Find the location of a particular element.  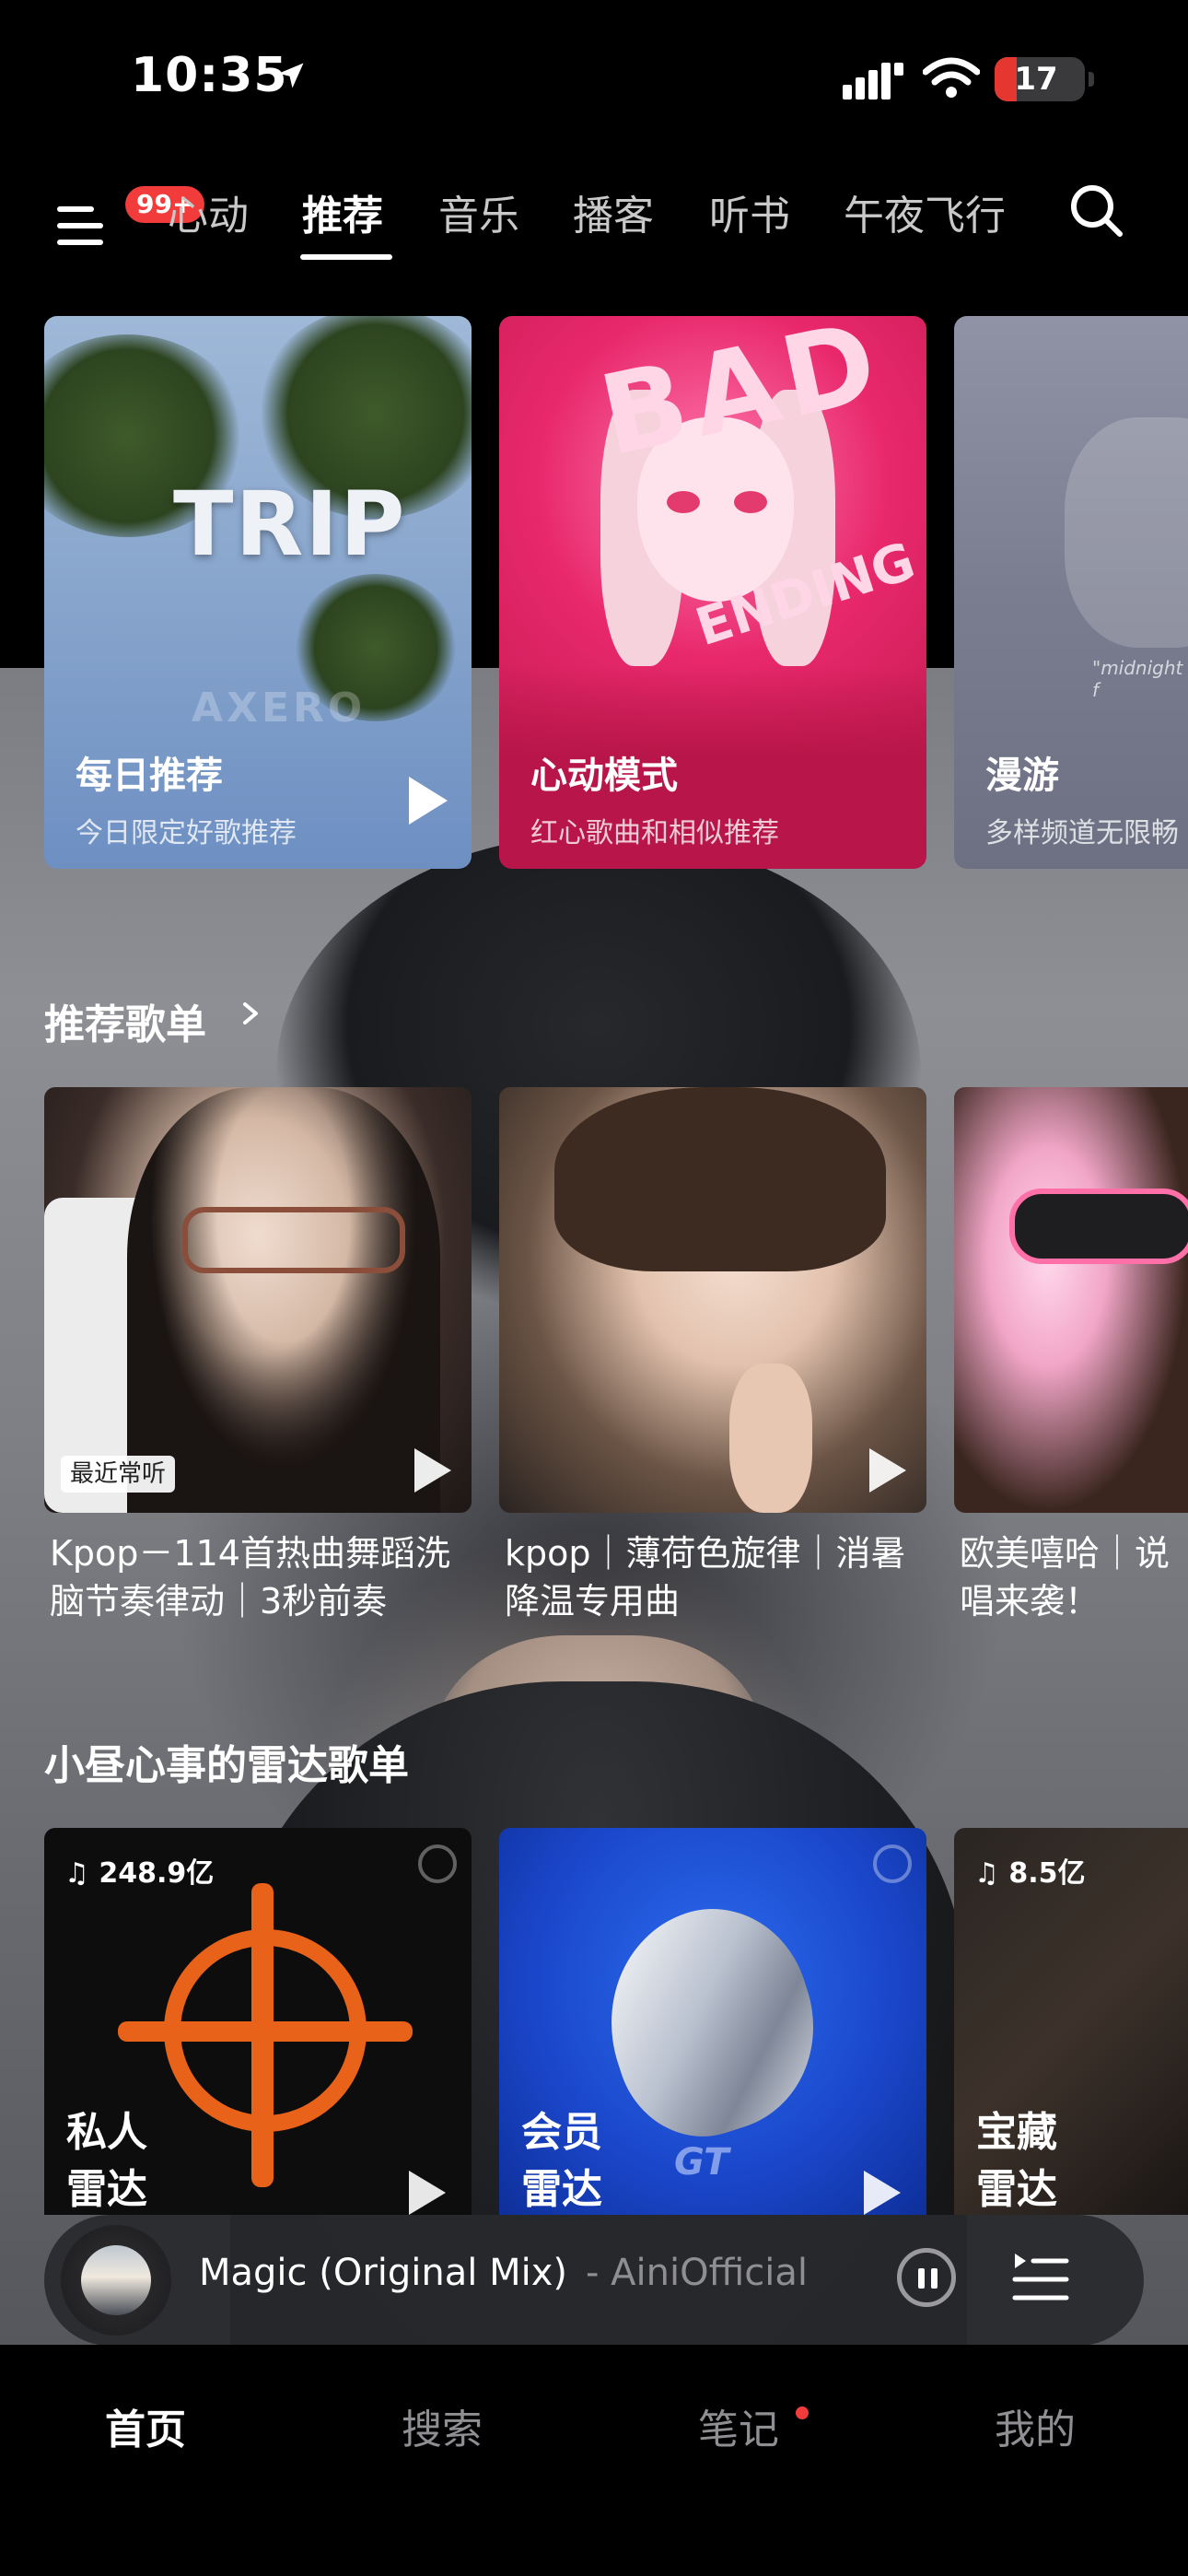

card-title: 心动模式 is located at coordinates (604, 776).